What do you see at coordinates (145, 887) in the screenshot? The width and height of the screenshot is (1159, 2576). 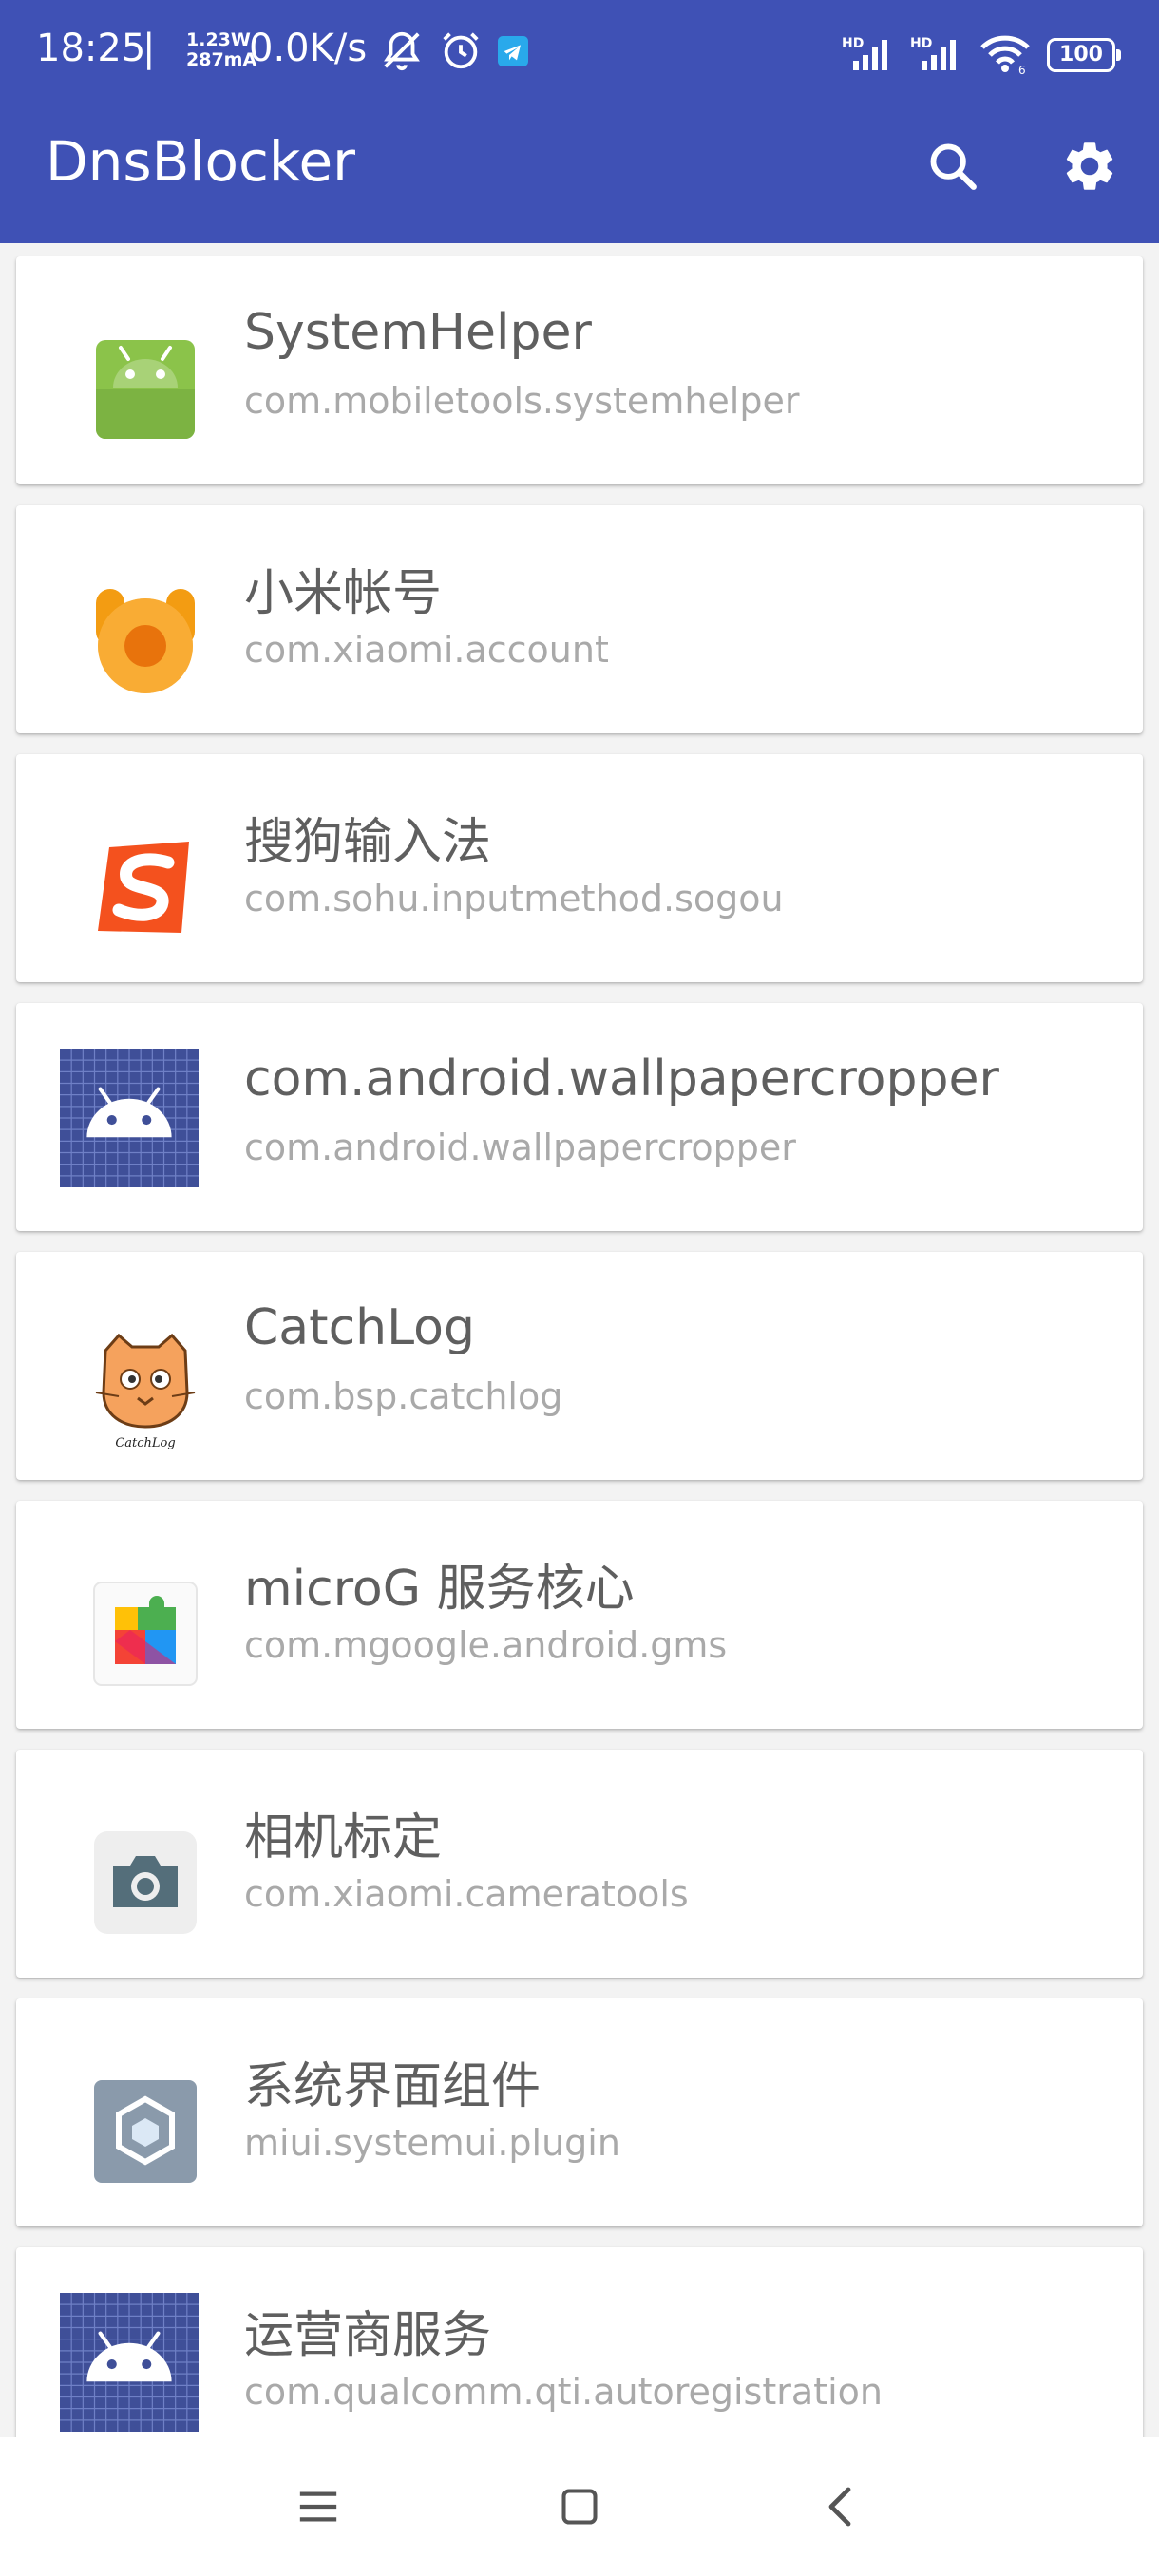 I see `sogou-icon` at bounding box center [145, 887].